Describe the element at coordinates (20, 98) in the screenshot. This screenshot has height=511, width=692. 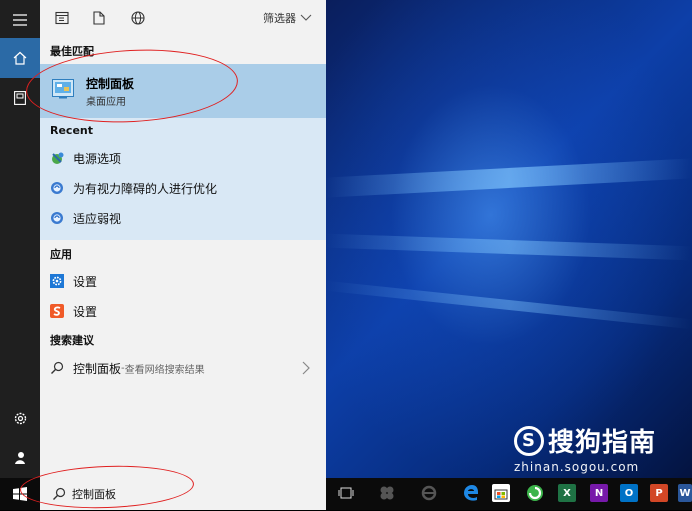
I see `notebook-icon` at that location.